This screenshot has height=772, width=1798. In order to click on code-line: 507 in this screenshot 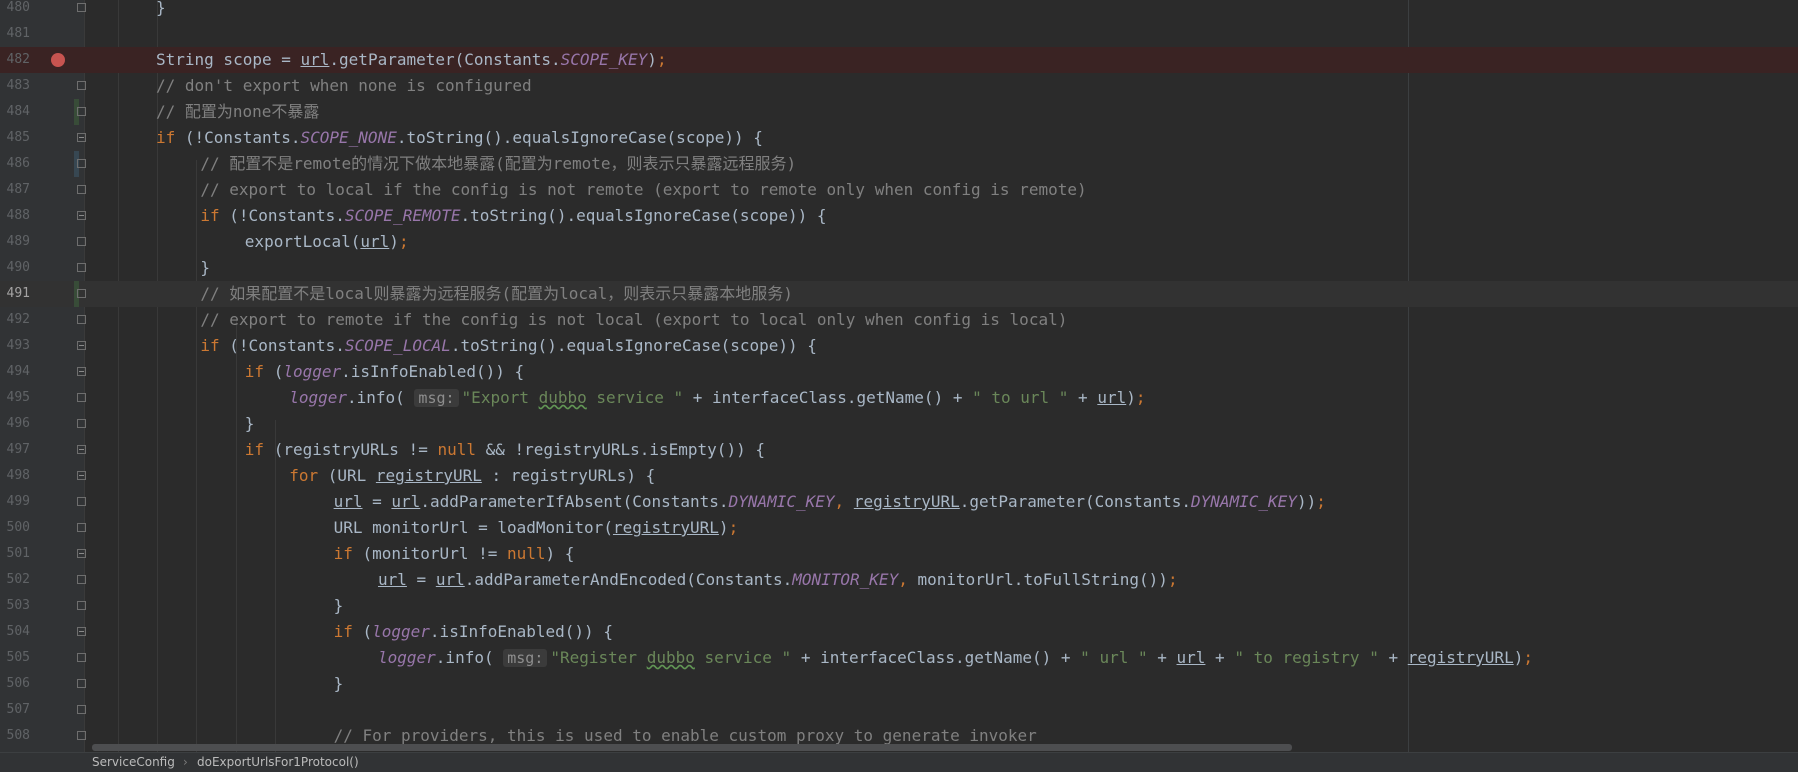, I will do `click(899, 710)`.